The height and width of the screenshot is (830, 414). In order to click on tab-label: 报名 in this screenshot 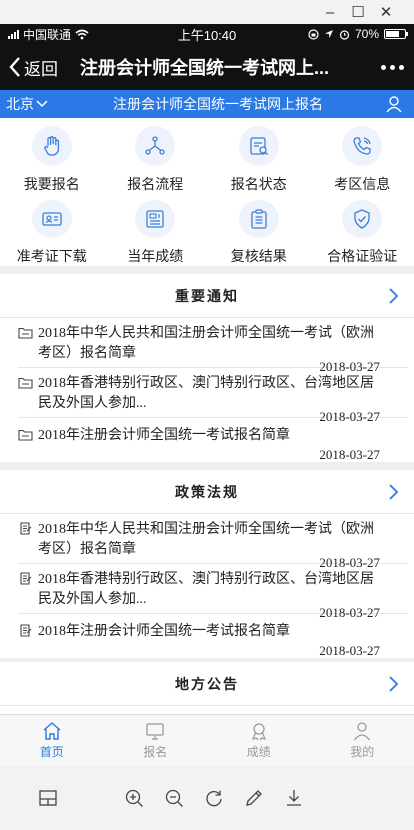, I will do `click(155, 752)`.